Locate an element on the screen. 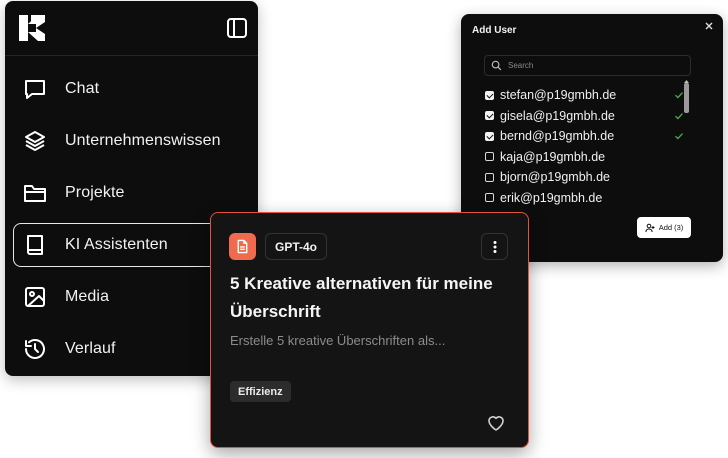 The image size is (728, 458). sidebar-item-label: Media is located at coordinates (87, 296).